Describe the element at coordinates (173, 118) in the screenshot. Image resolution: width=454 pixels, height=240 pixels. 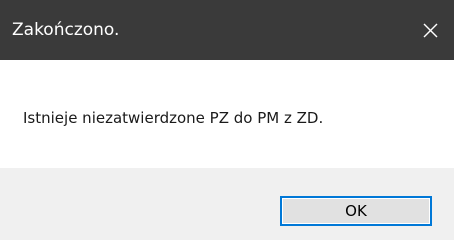
I see `dialog-message: Istnieje niezatwierdzone PZ do PM z ZD.` at that location.